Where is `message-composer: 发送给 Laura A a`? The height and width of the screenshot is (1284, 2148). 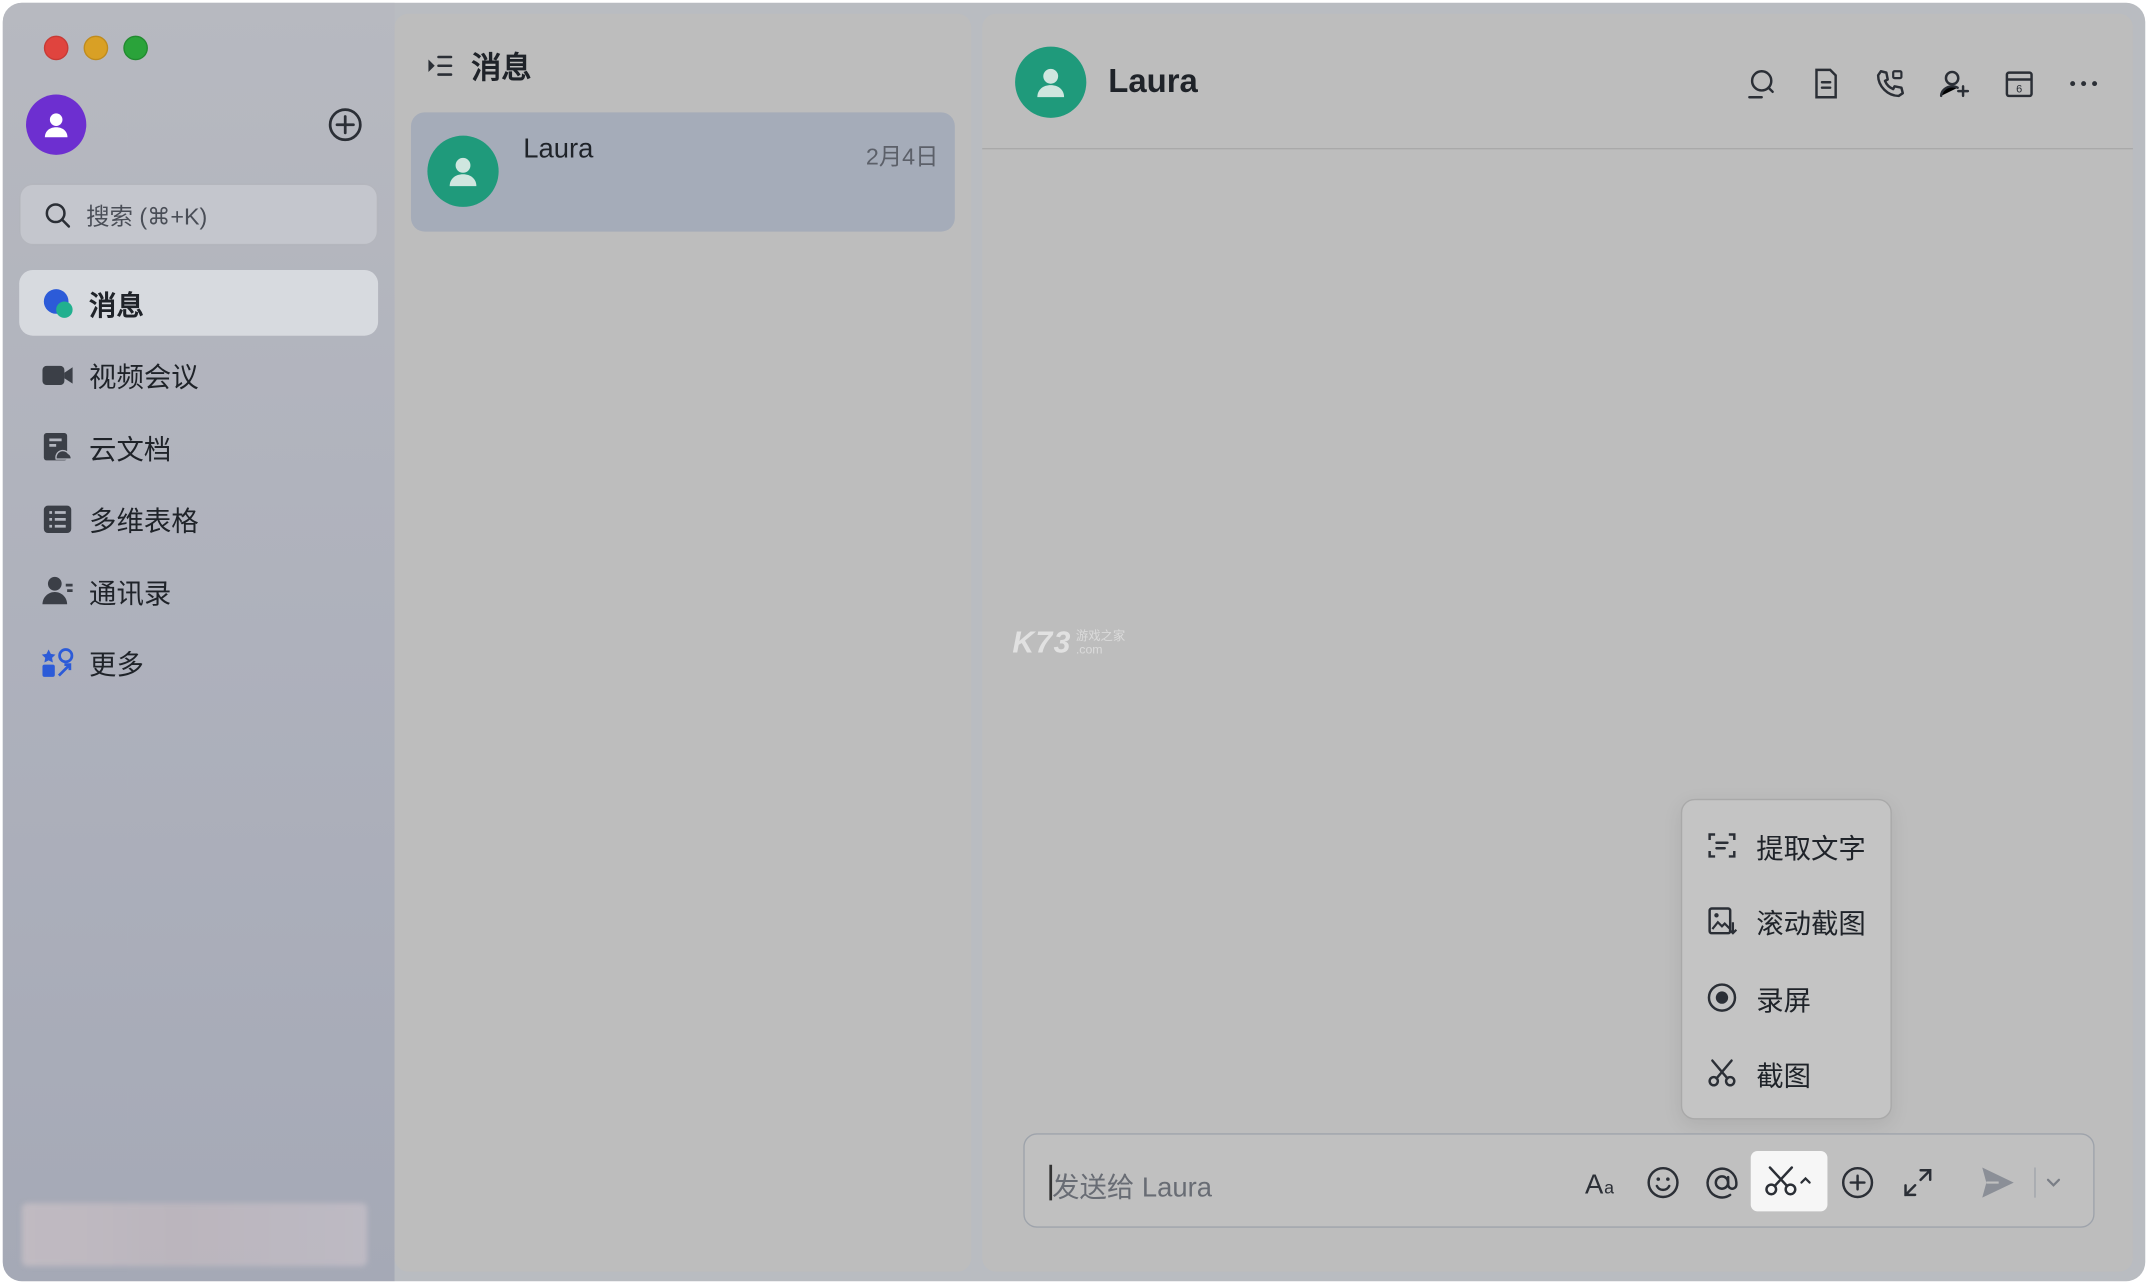 message-composer: 发送给 Laura A a is located at coordinates (1559, 1180).